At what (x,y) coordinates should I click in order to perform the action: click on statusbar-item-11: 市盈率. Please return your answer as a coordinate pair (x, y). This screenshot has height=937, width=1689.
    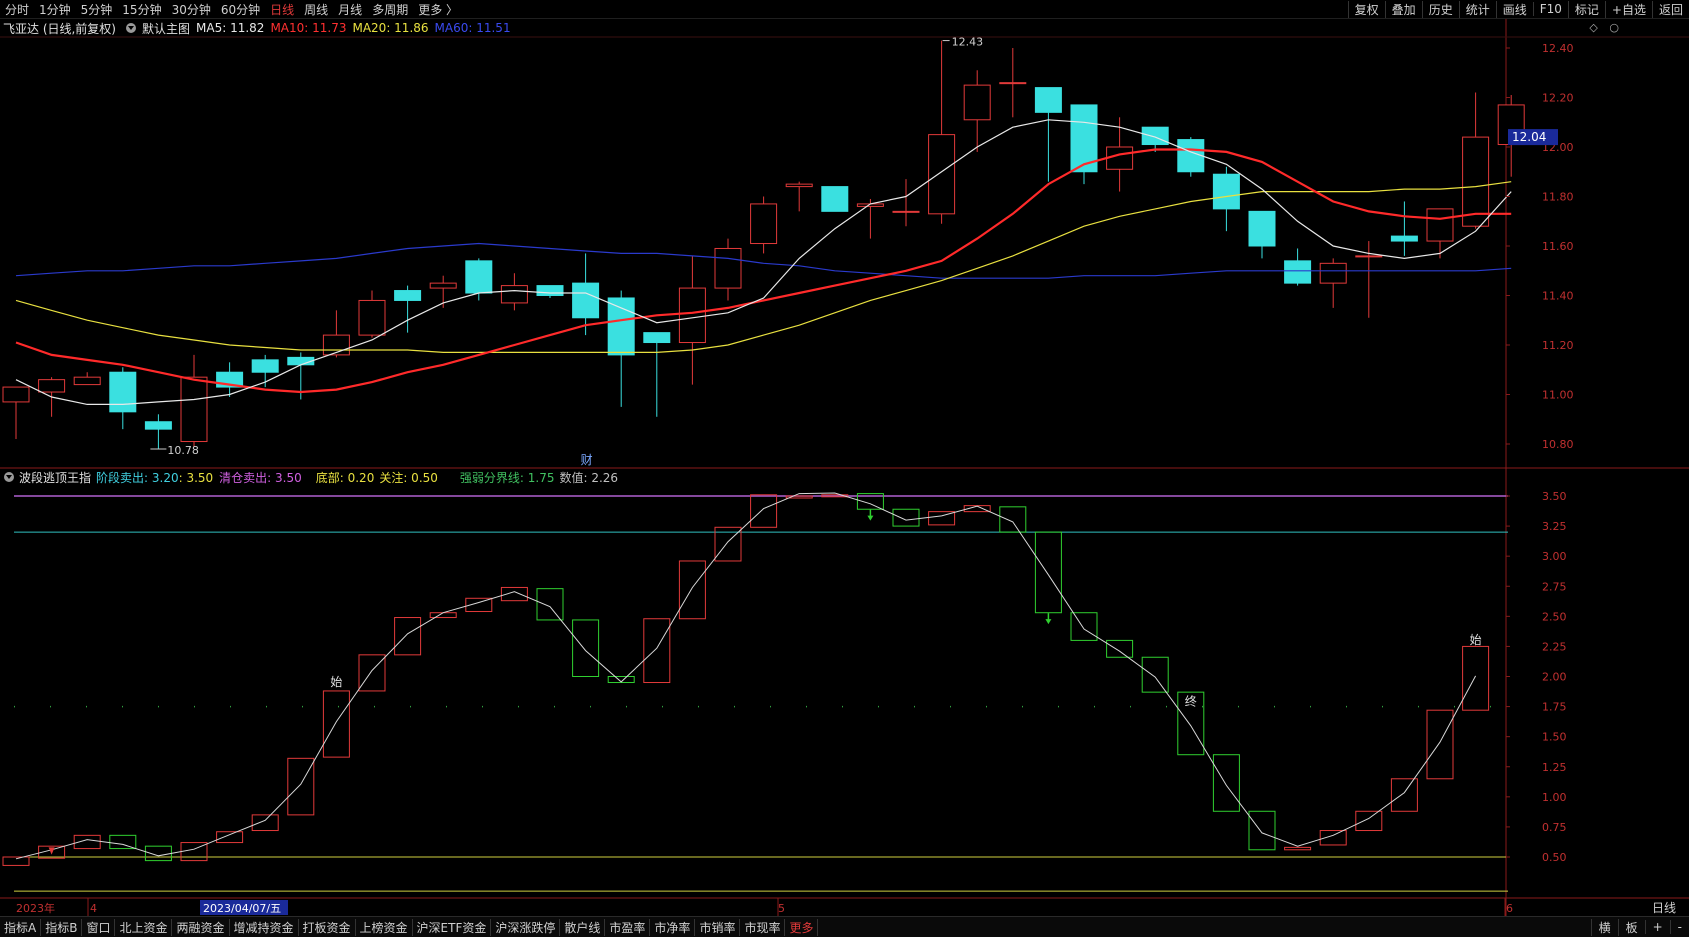
    Looking at the image, I should click on (628, 927).